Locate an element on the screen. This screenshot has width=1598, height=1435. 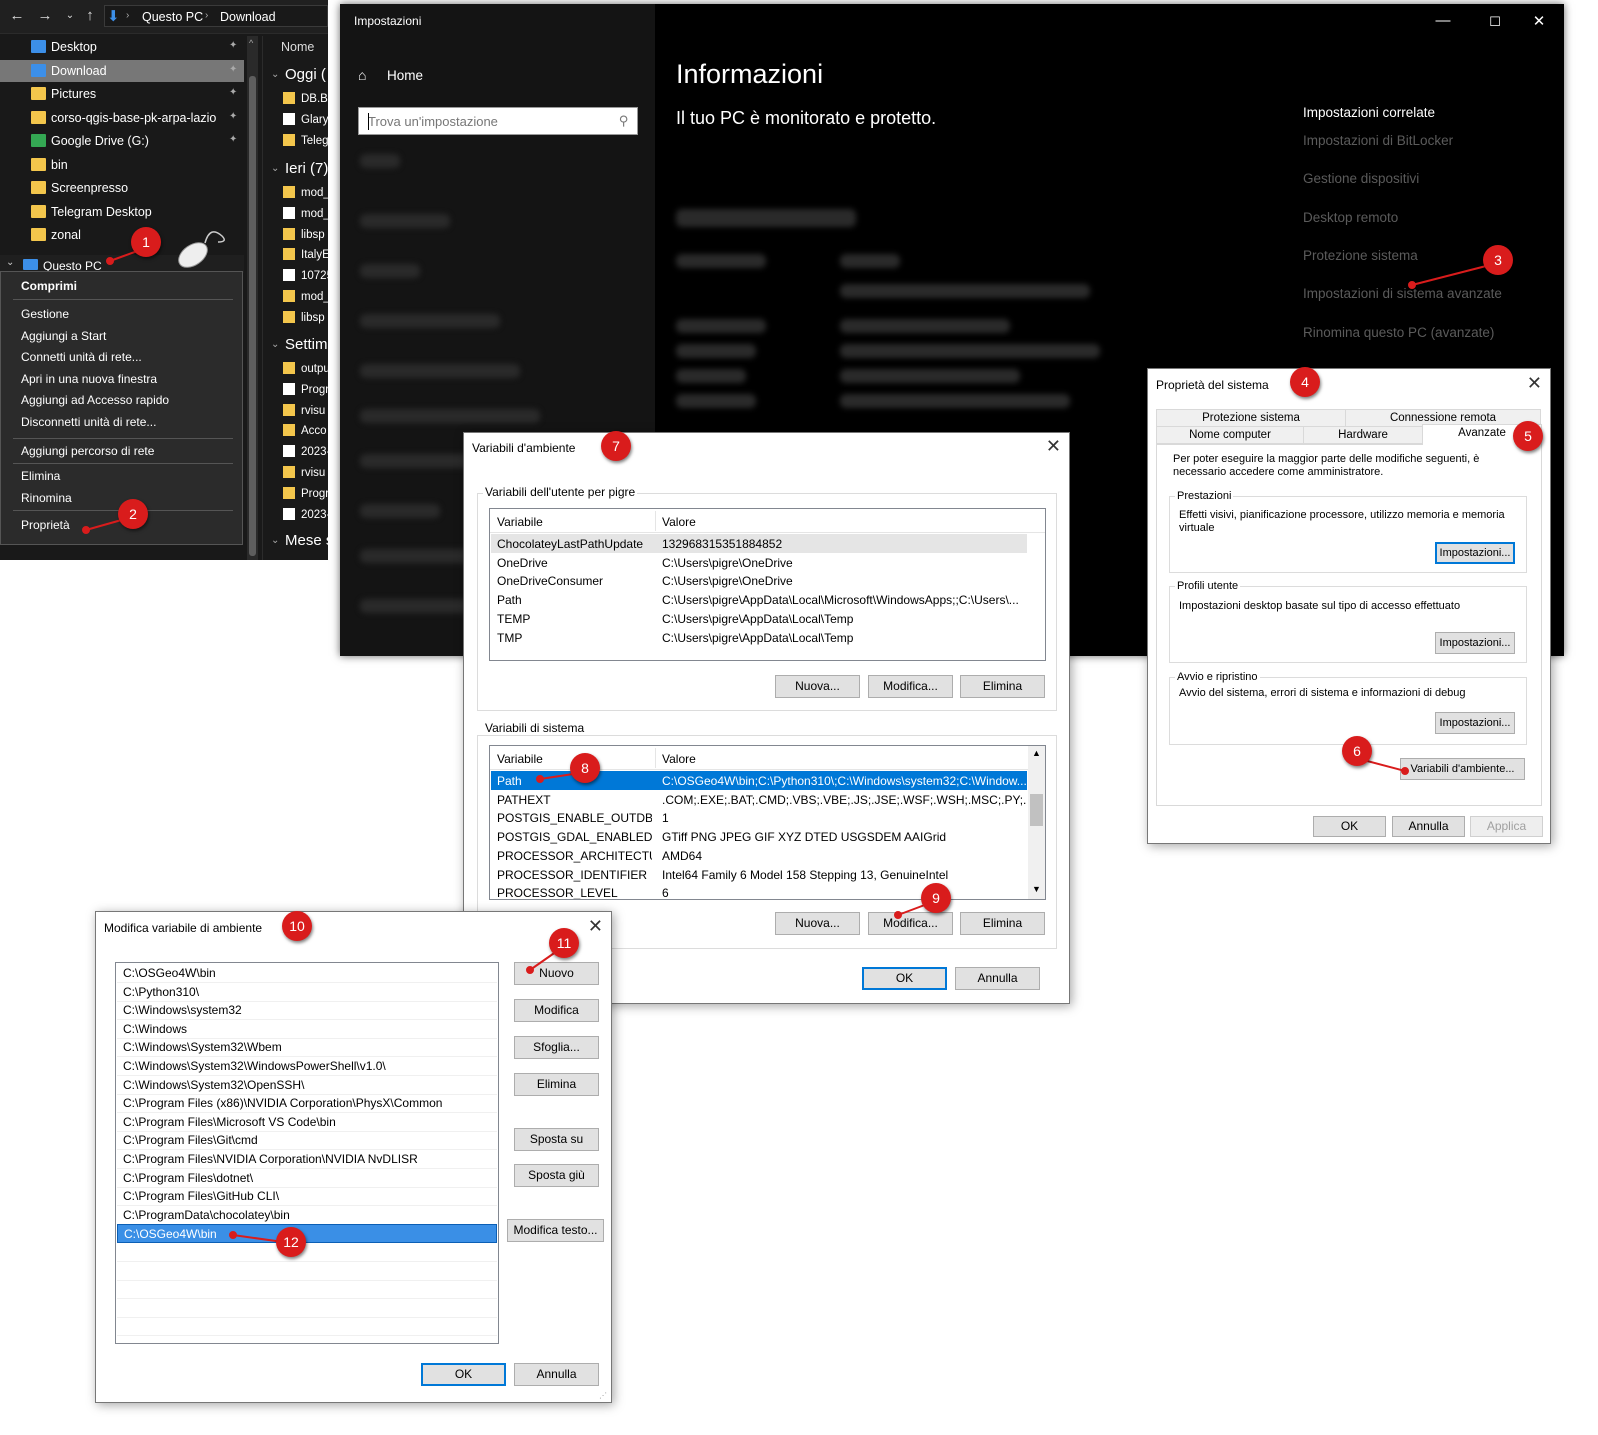
list-item: C:\Windows\System32\OpenSSH\ is located at coordinates (307, 1085).